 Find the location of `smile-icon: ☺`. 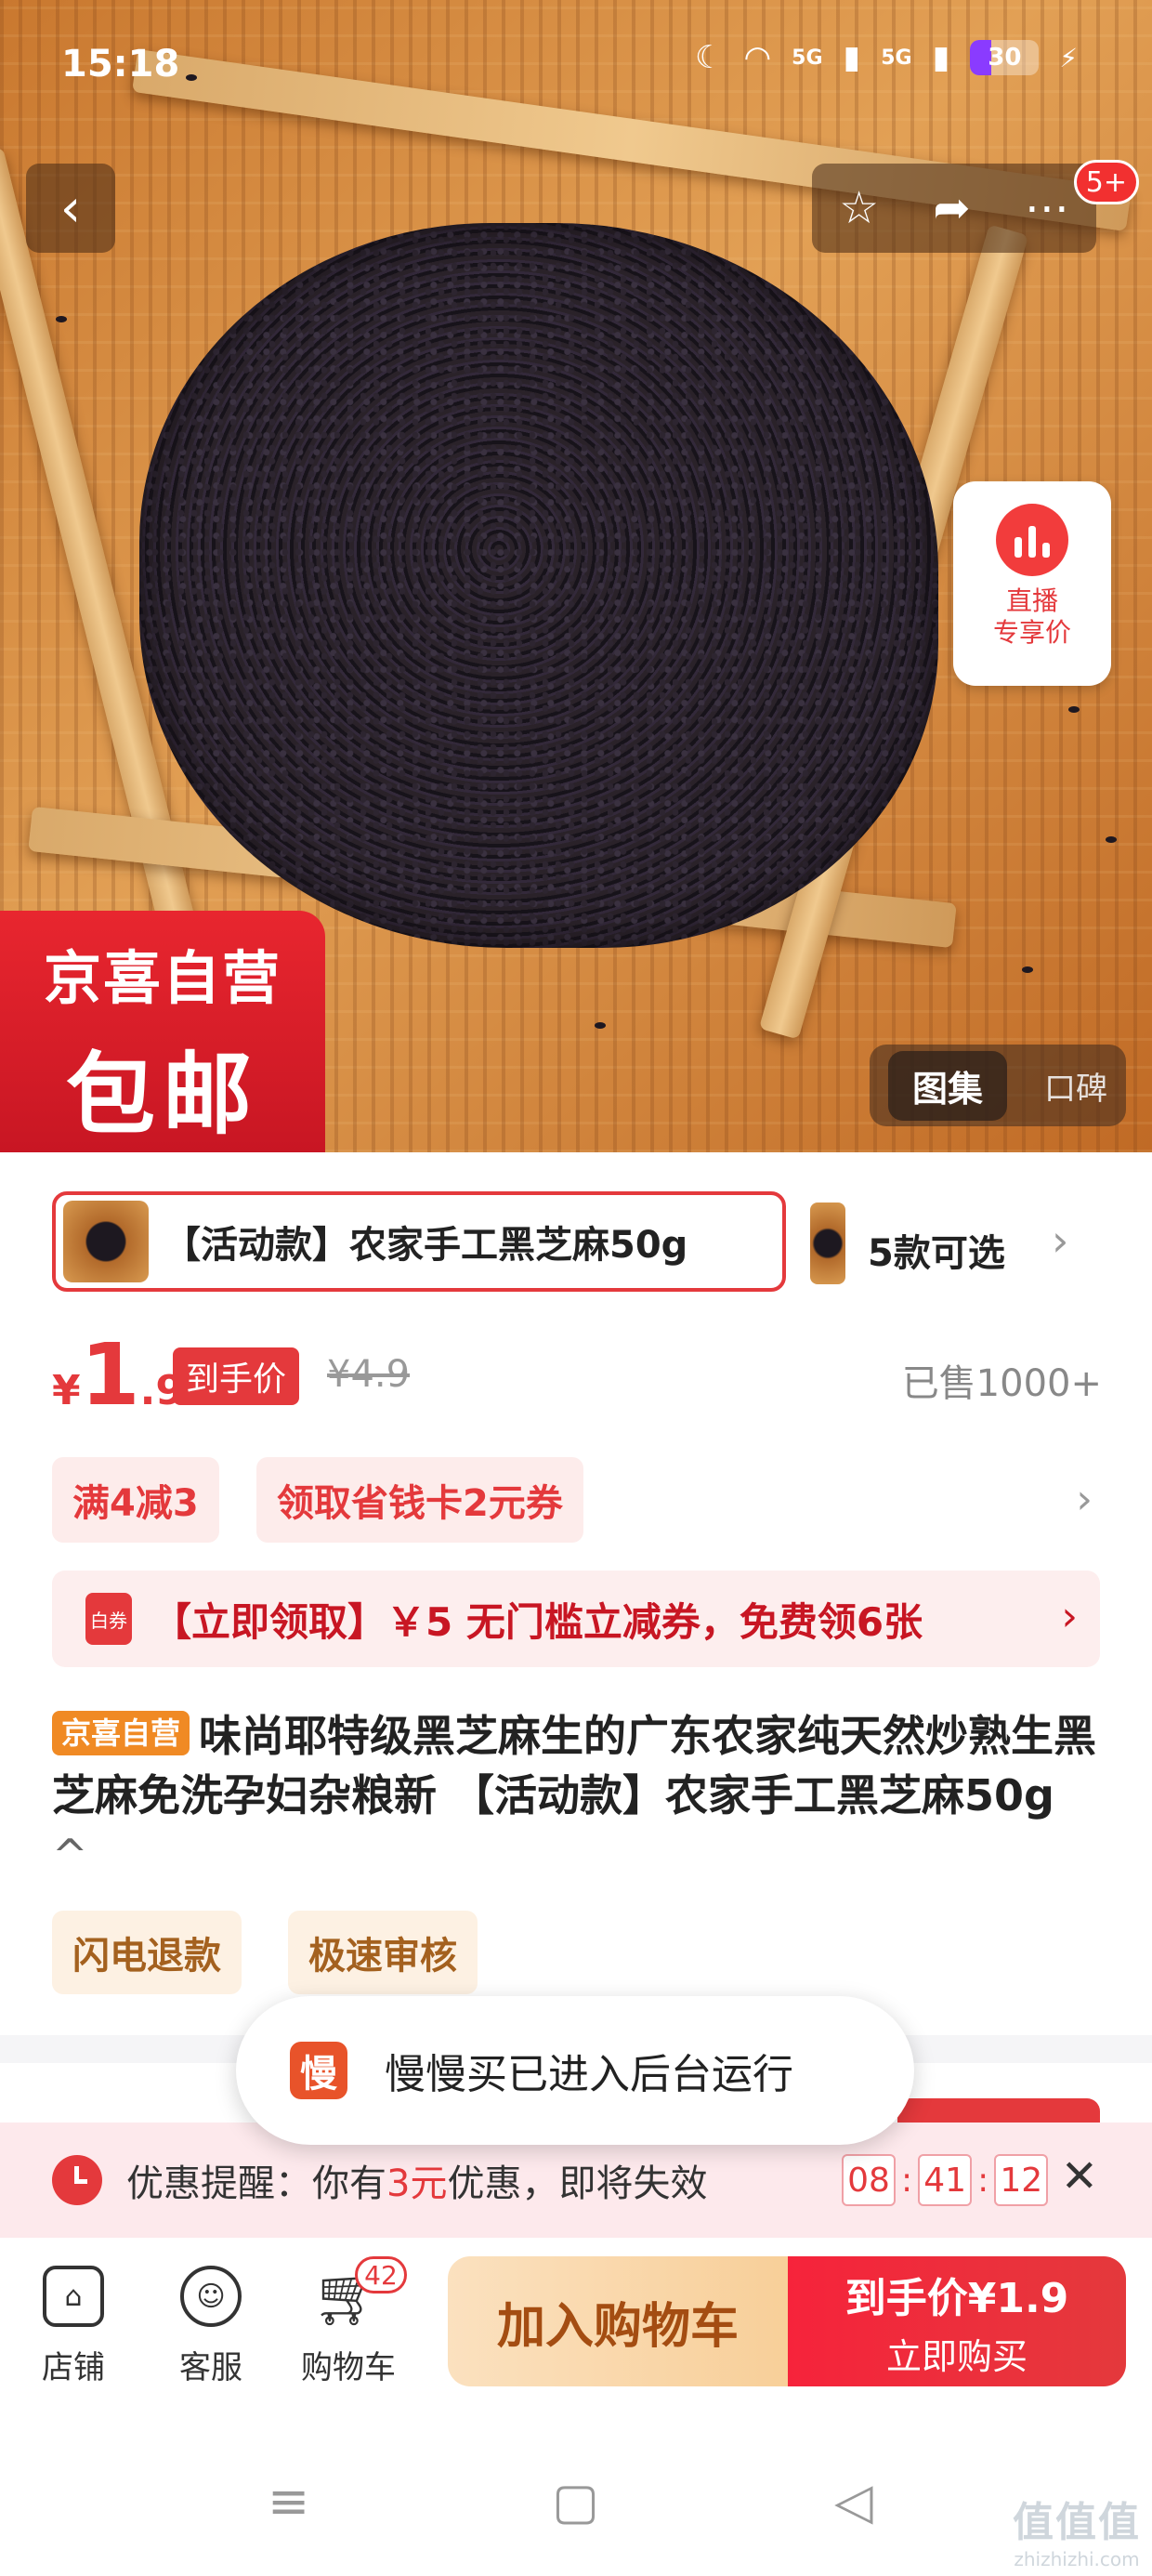

smile-icon: ☺ is located at coordinates (211, 2296).